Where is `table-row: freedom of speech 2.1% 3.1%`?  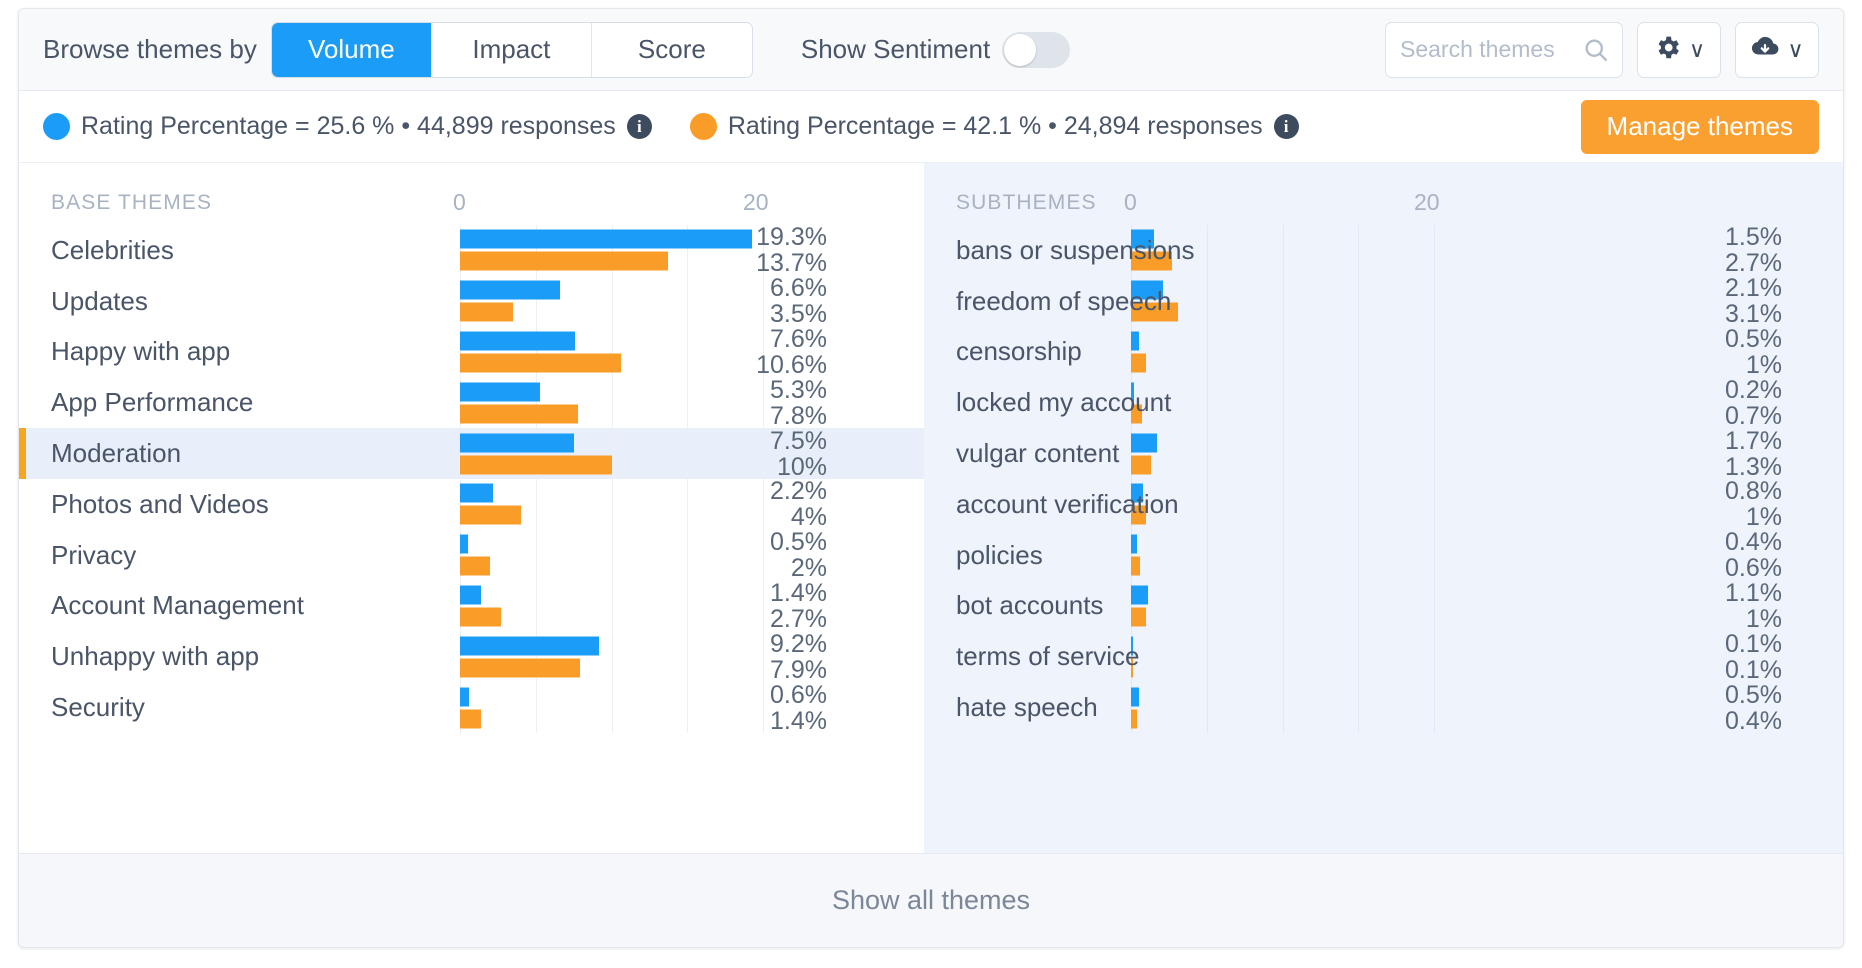 table-row: freedom of speech 2.1% 3.1% is located at coordinates (1383, 301).